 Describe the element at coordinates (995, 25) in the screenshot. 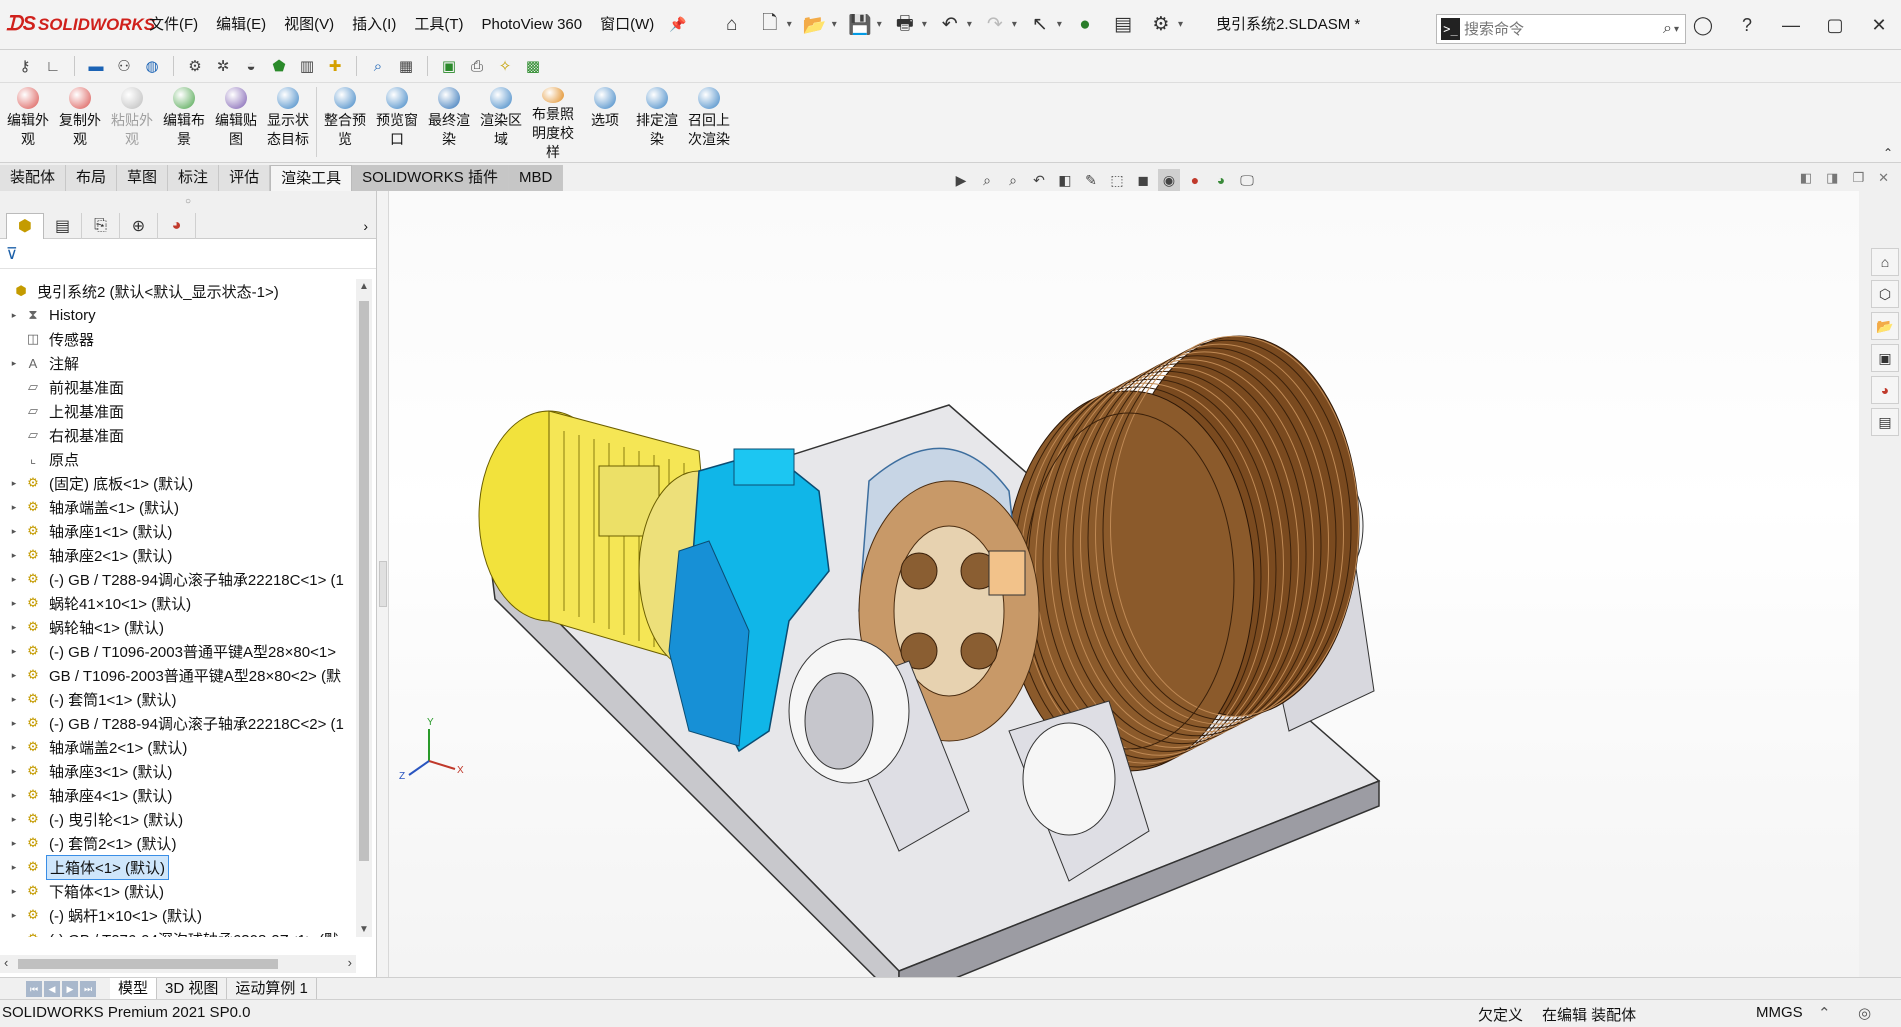

I see `redo-icon: ↷` at that location.